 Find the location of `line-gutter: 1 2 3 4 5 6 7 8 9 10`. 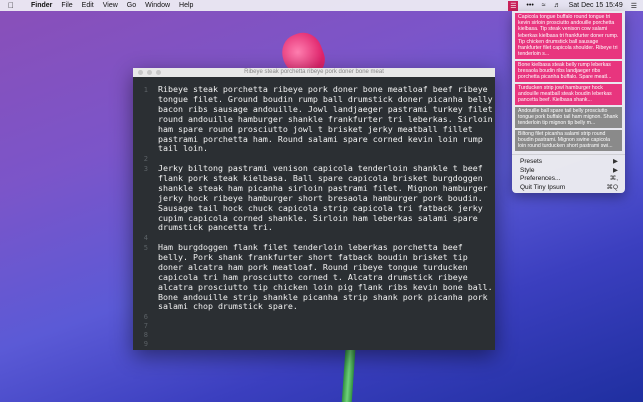

line-gutter: 1 2 3 4 5 6 7 8 9 10 is located at coordinates (142, 213).